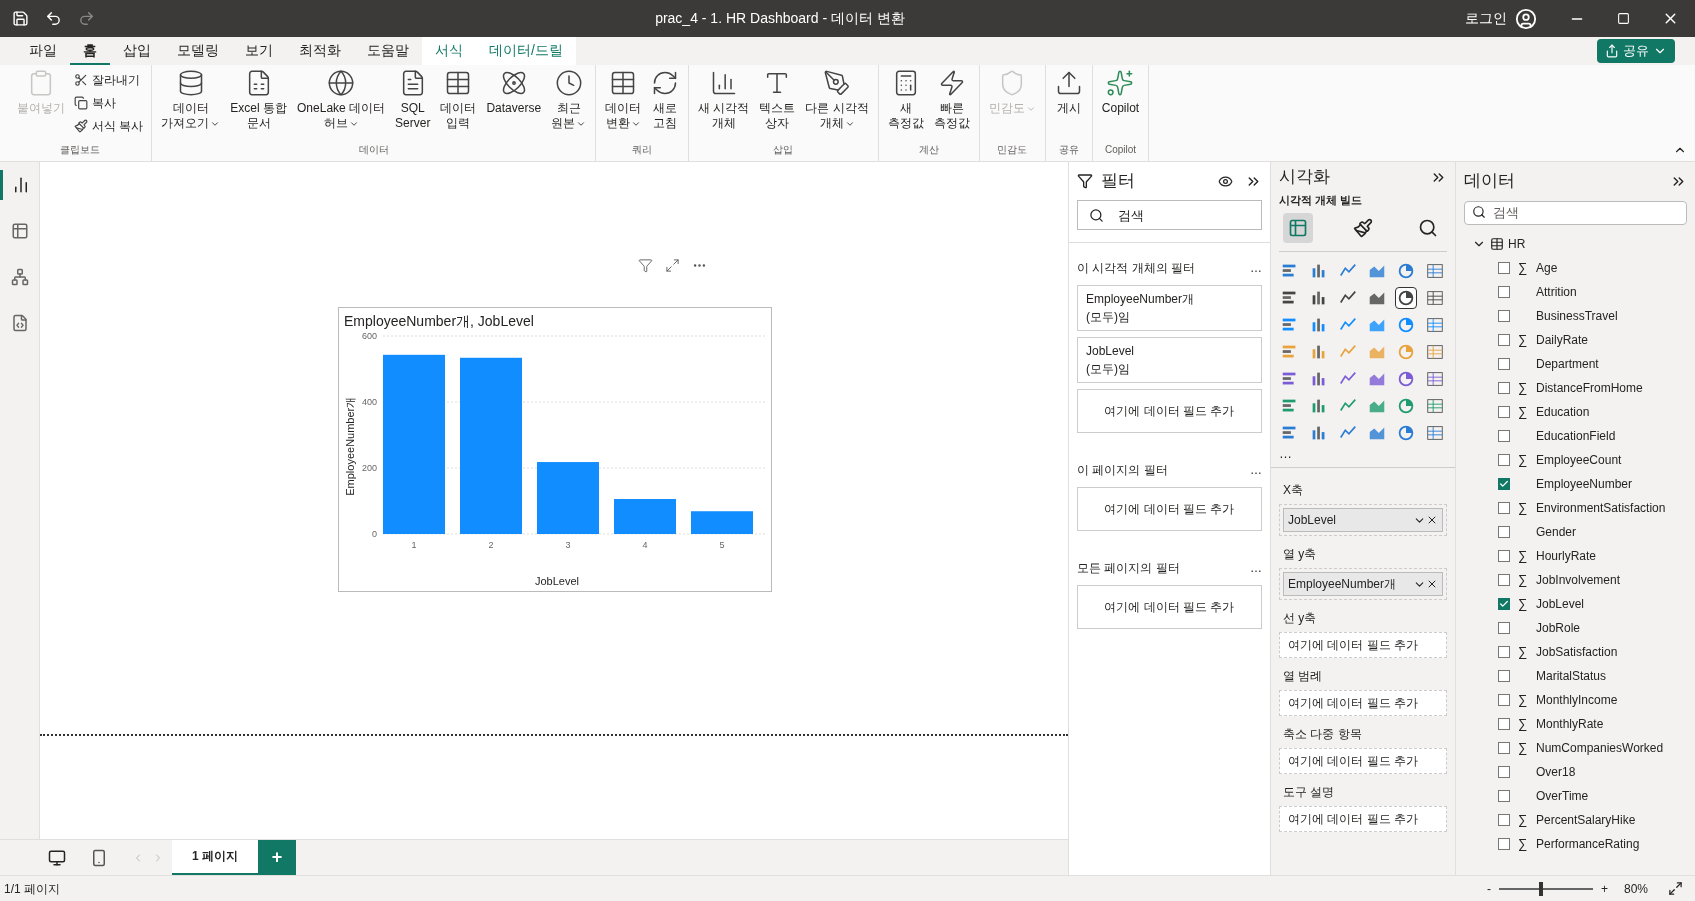 This screenshot has height=901, width=1695. What do you see at coordinates (341, 100) in the screenshot?
I see `ribbon-button: OneLake 데이터 허브` at bounding box center [341, 100].